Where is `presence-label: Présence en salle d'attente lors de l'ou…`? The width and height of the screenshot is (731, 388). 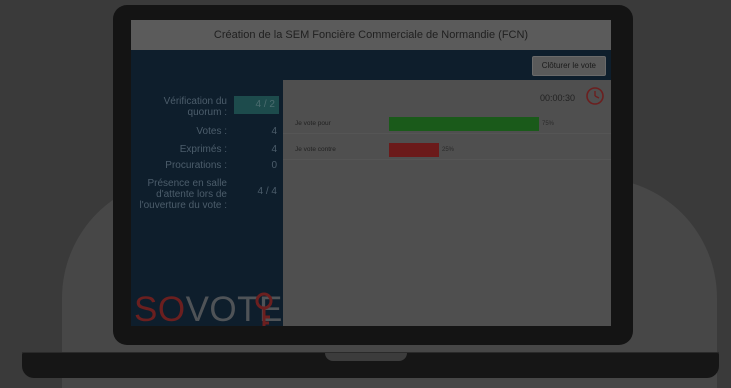 presence-label: Présence en salle d'attente lors de l'ou… is located at coordinates (183, 194).